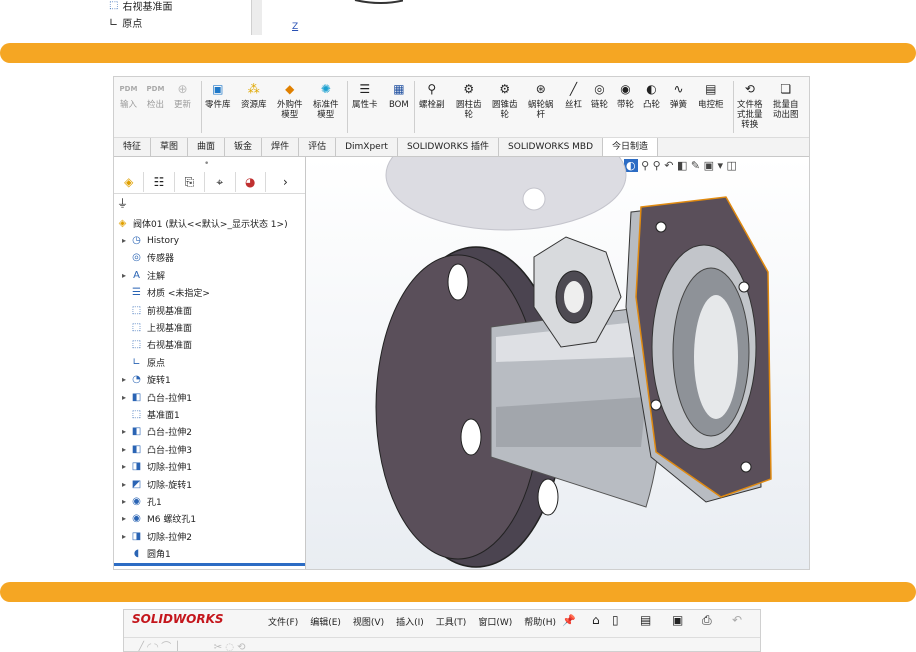 This screenshot has height=652, width=916. Describe the element at coordinates (651, 95) in the screenshot. I see `ribbon-button-cam: ◐ 凸轮` at that location.